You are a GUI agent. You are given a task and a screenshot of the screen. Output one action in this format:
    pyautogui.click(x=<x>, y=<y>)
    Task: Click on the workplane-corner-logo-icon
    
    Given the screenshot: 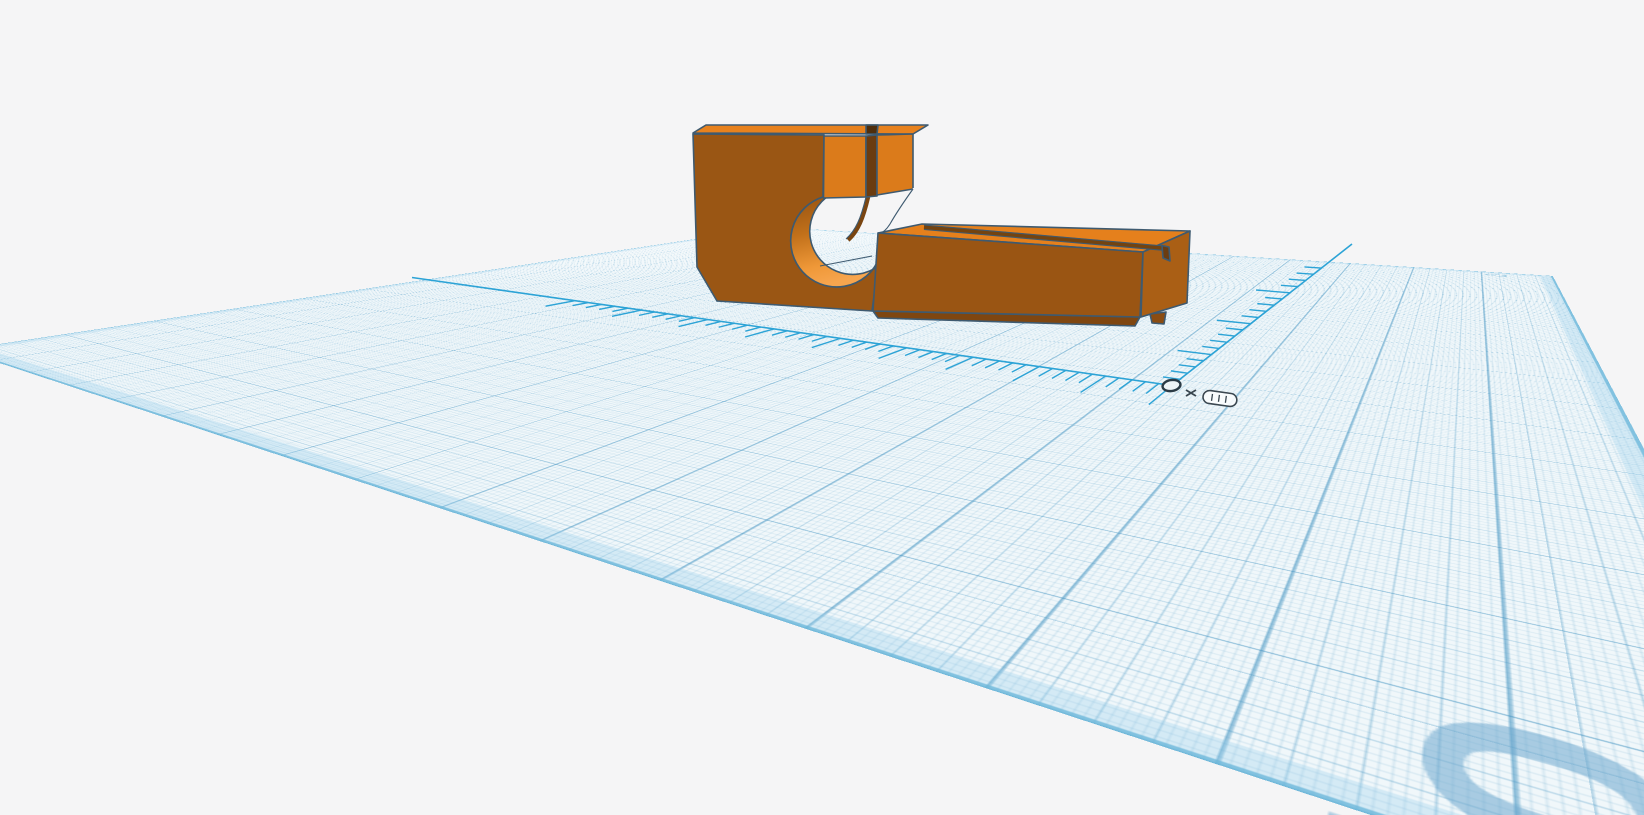 What is the action you would take?
    pyautogui.click(x=1497, y=275)
    